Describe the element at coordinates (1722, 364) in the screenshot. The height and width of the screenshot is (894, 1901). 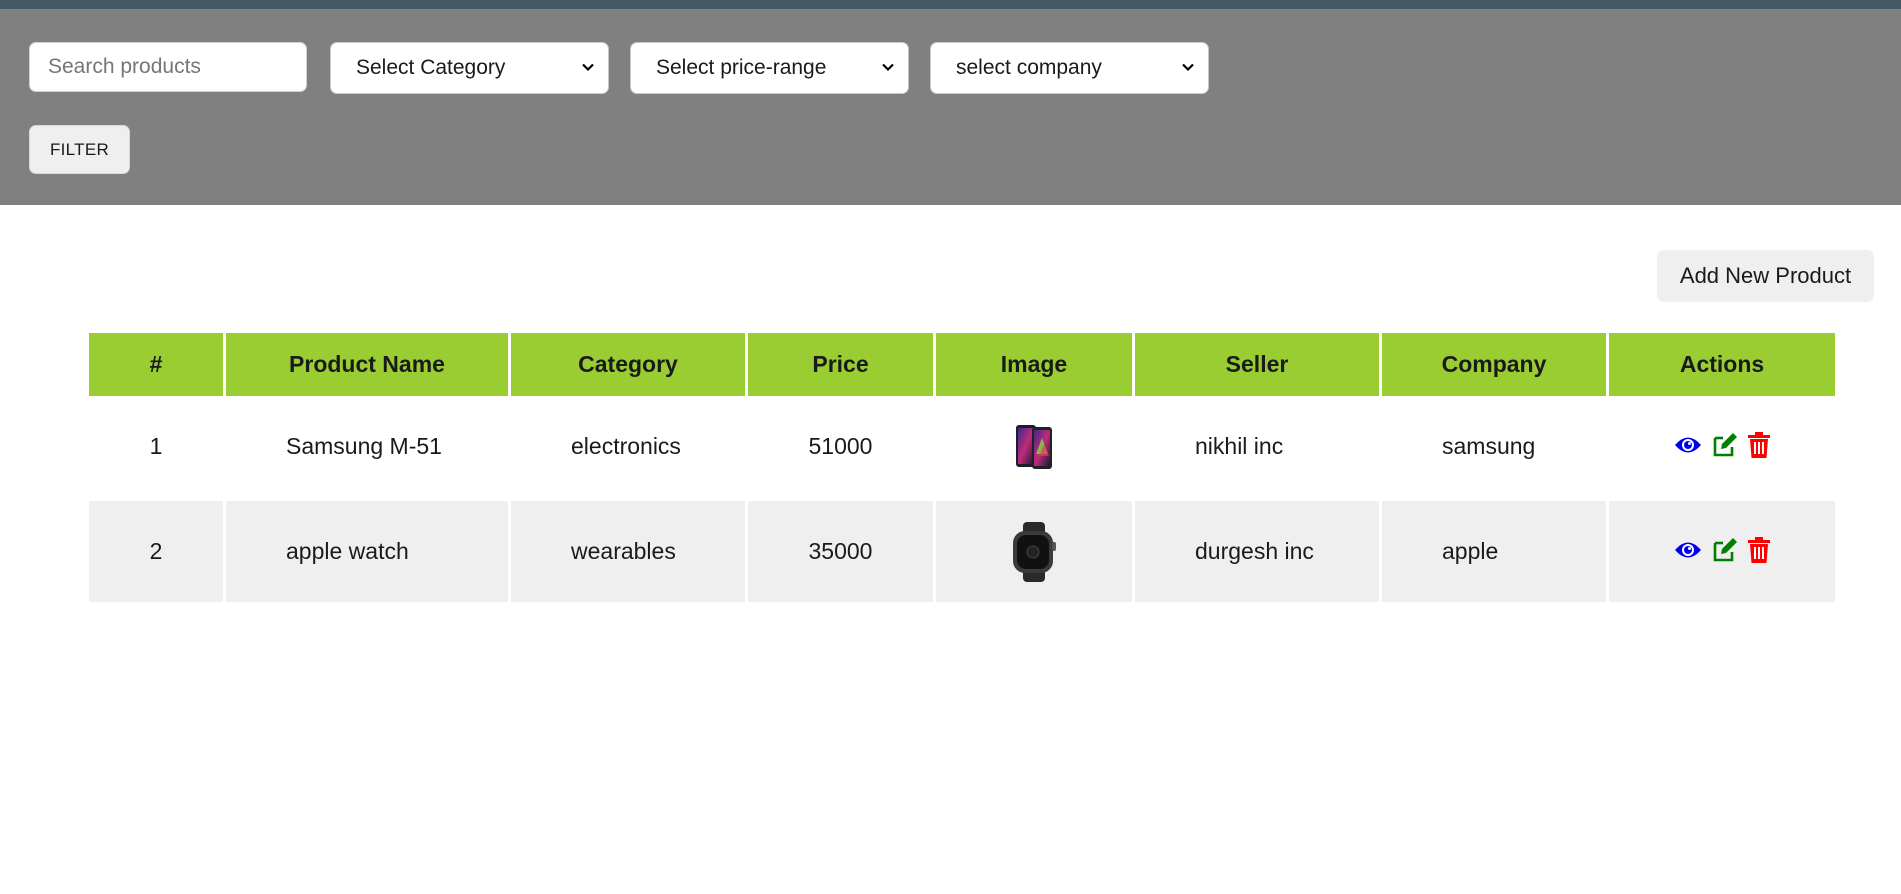
I see `header-actions: Actions` at that location.